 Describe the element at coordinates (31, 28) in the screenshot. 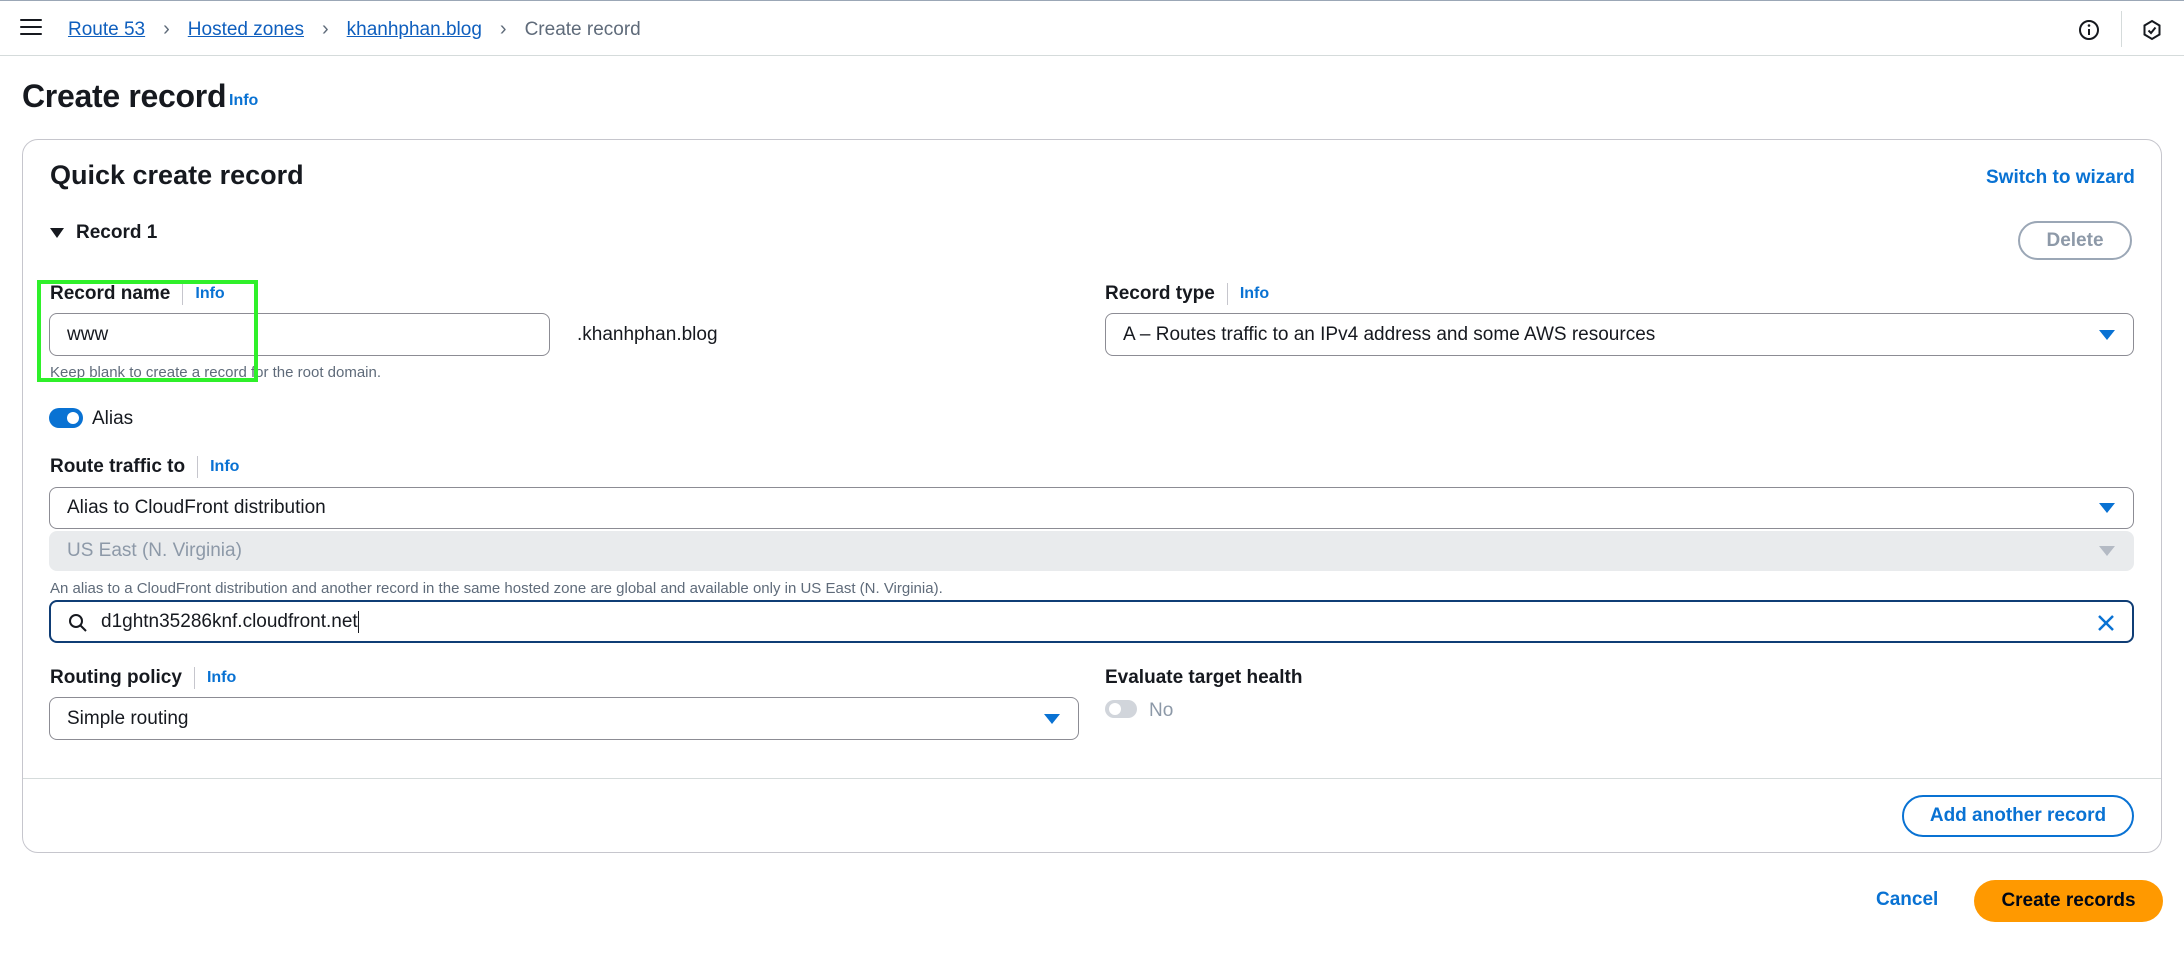

I see `menu-icon` at that location.